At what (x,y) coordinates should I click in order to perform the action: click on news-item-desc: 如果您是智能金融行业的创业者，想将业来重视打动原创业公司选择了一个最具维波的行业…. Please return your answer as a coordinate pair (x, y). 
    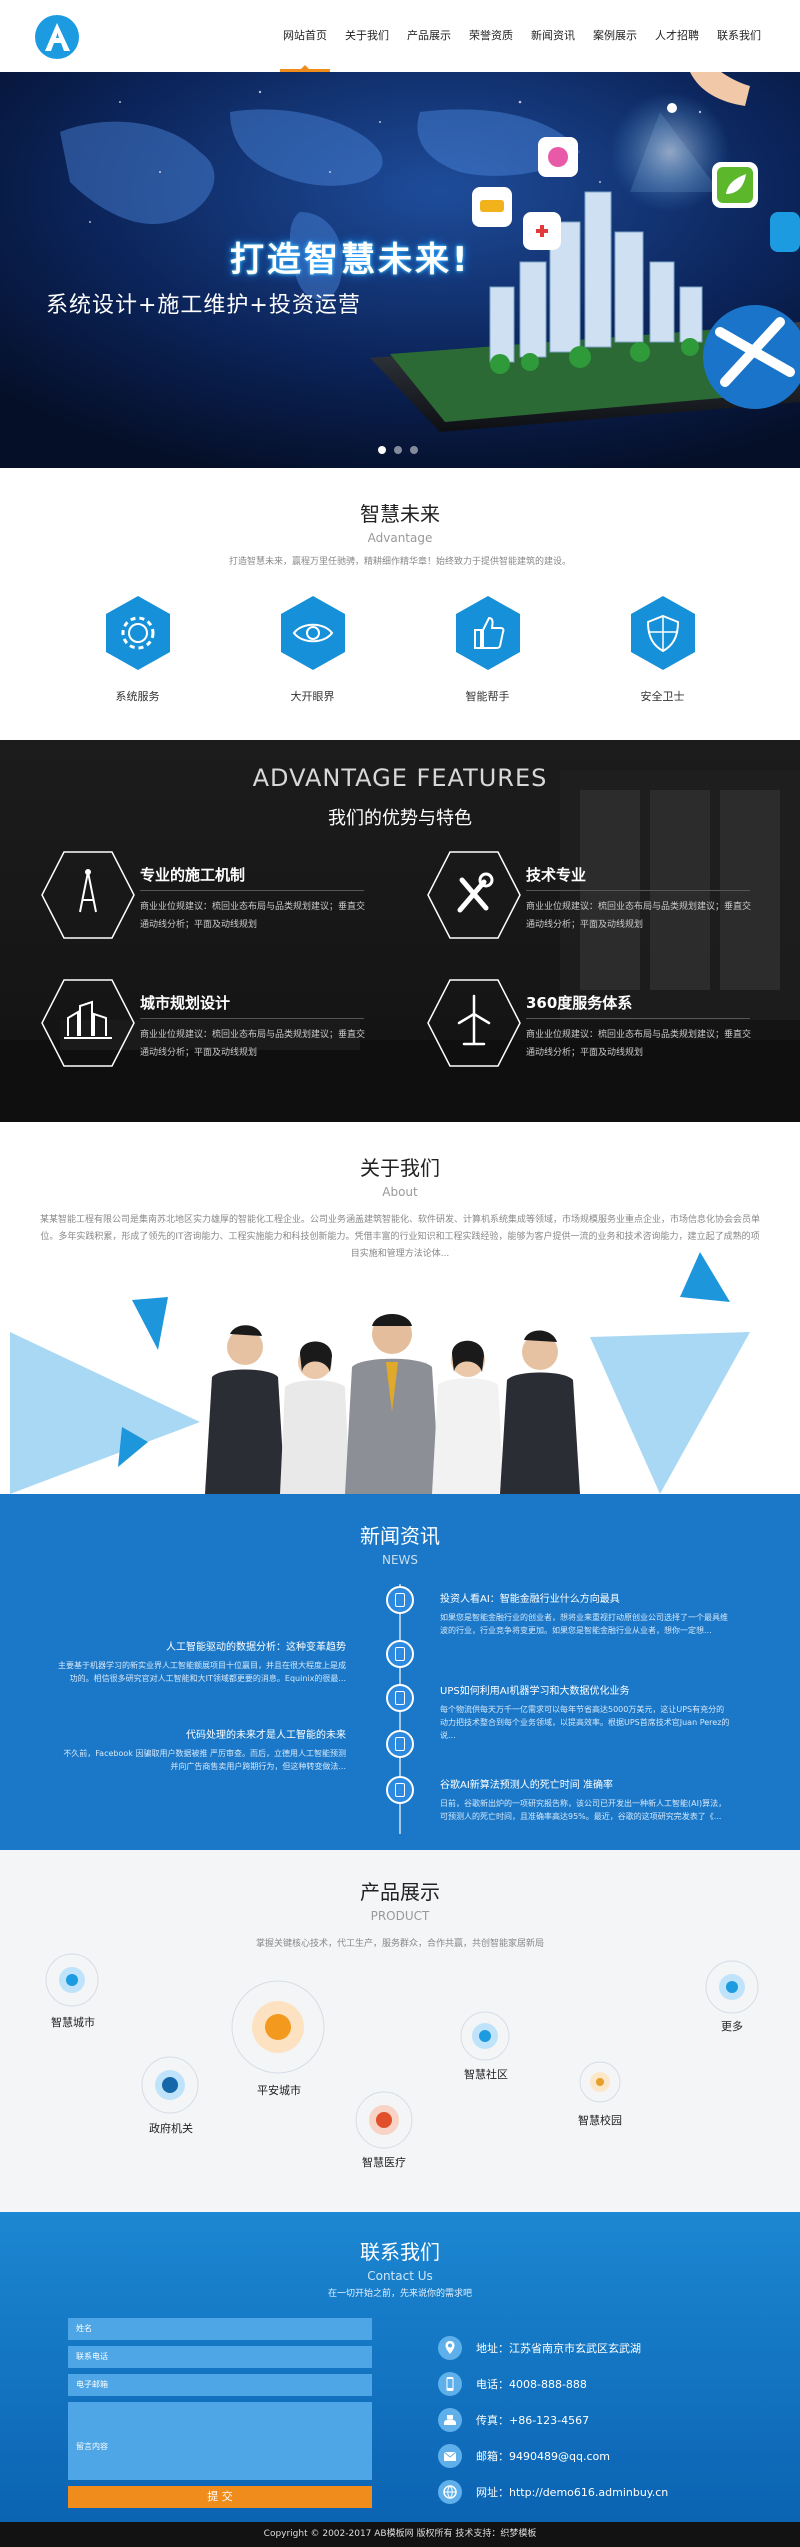
    Looking at the image, I should click on (584, 1624).